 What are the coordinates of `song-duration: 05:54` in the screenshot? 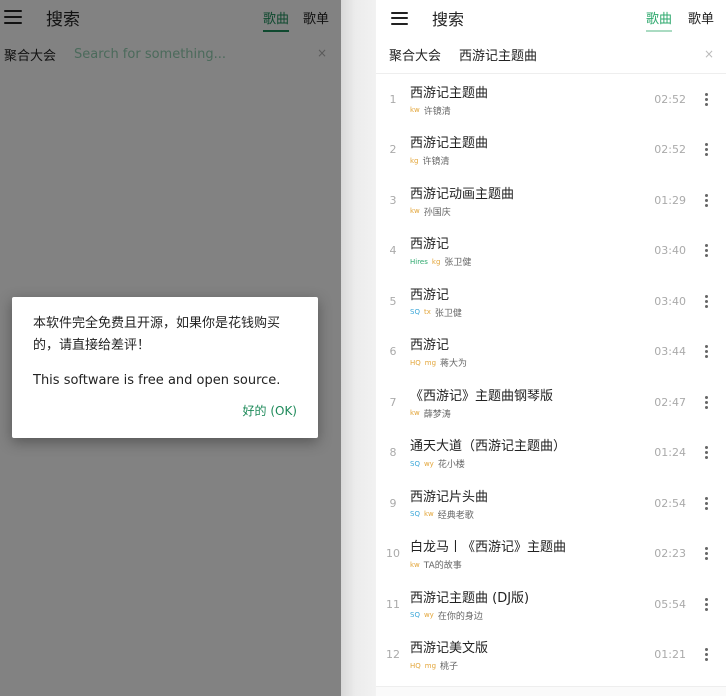 It's located at (670, 604).